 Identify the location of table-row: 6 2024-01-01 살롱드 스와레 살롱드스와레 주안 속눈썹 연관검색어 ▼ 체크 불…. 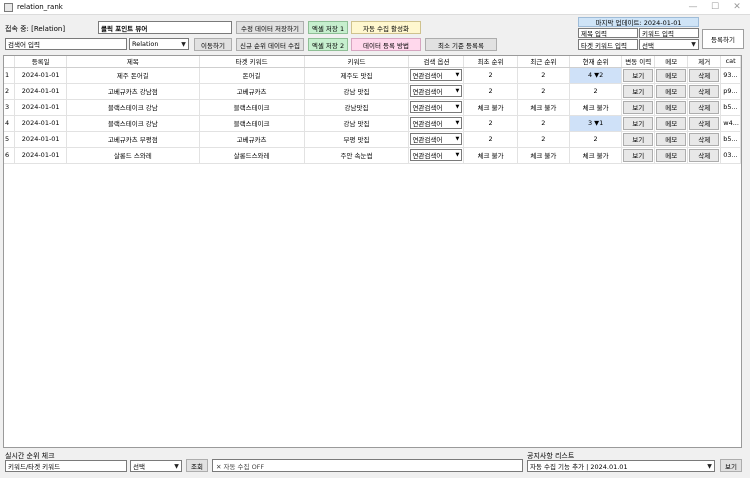
(372, 155).